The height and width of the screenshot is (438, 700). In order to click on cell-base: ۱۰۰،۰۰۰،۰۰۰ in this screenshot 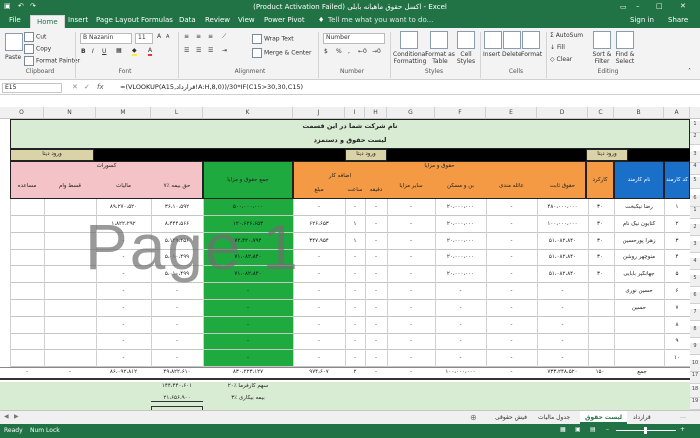, I will do `click(562, 224)`.